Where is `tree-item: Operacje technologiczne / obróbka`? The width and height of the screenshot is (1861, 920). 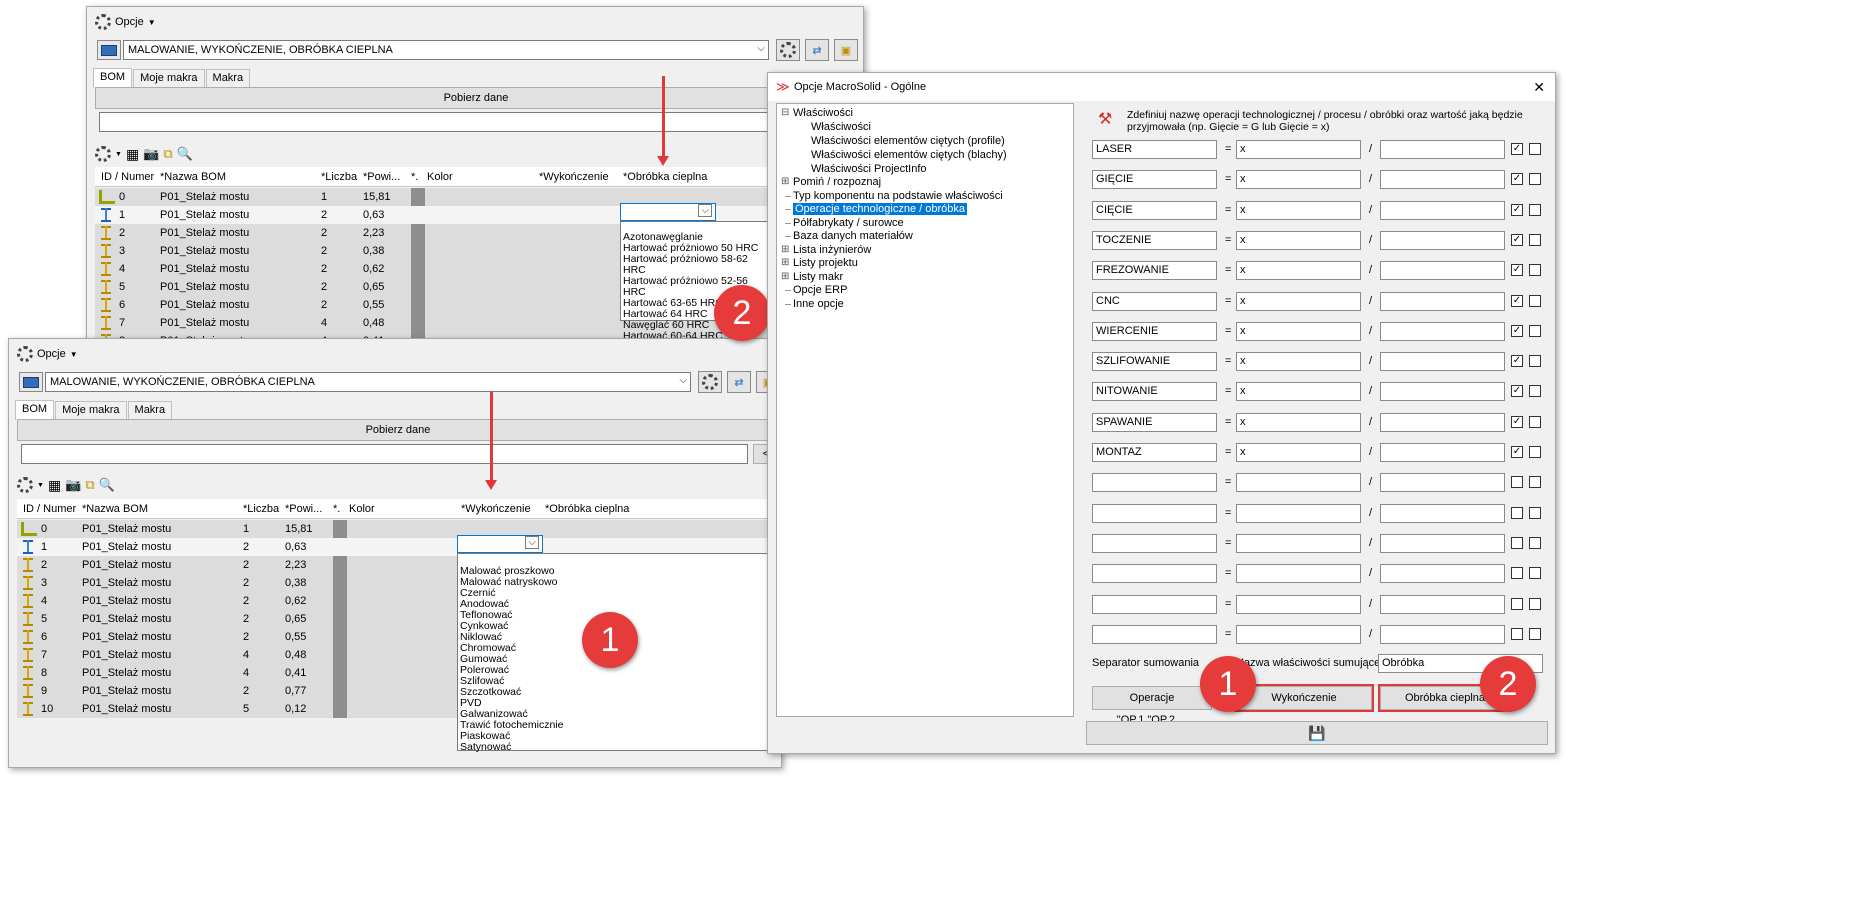
tree-item: Operacje technologiczne / obróbka is located at coordinates (880, 209).